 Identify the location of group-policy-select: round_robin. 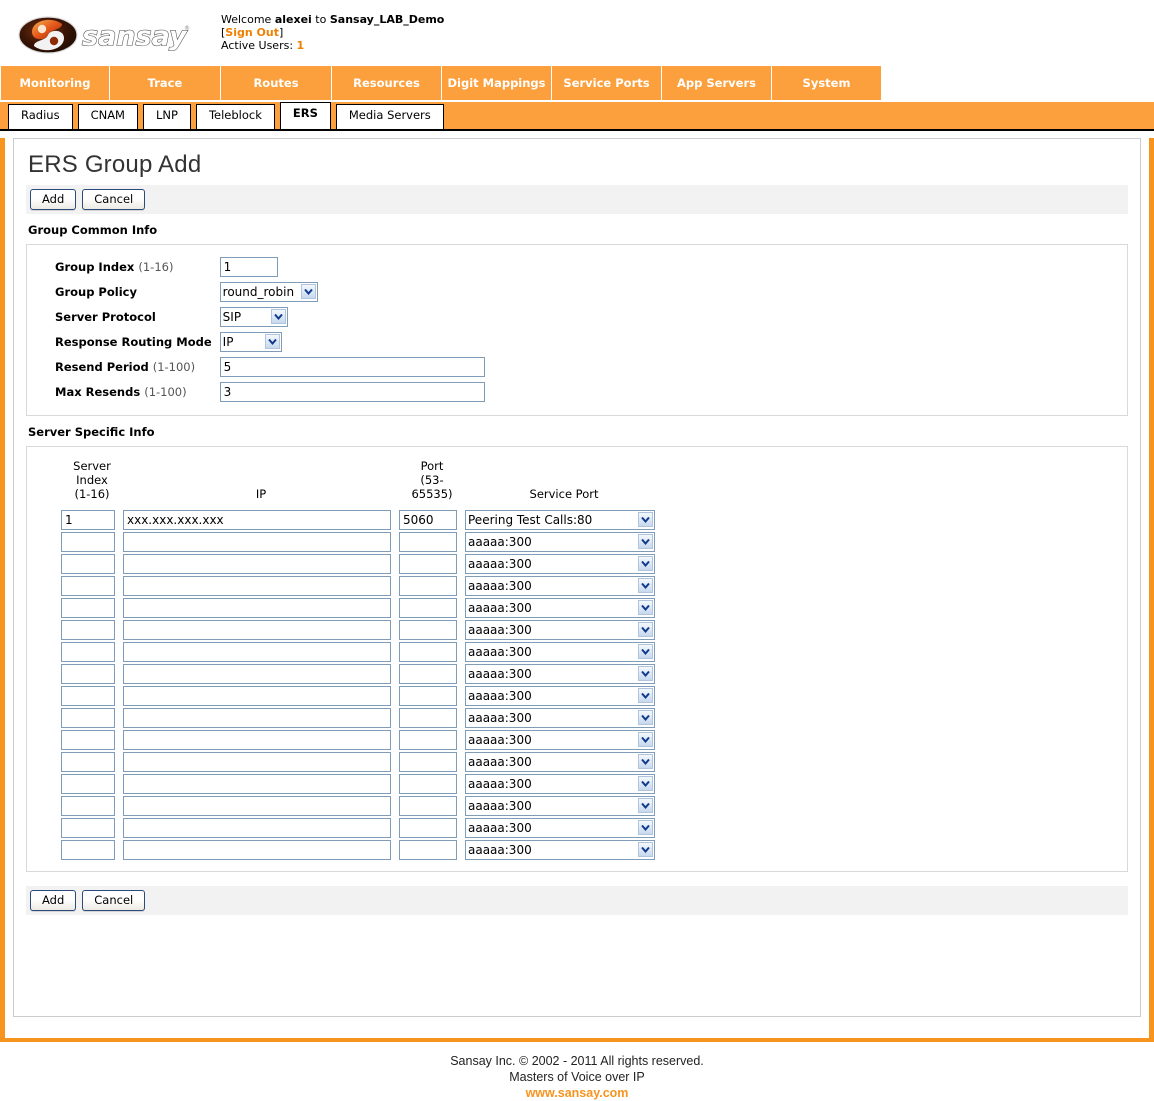
(268, 292).